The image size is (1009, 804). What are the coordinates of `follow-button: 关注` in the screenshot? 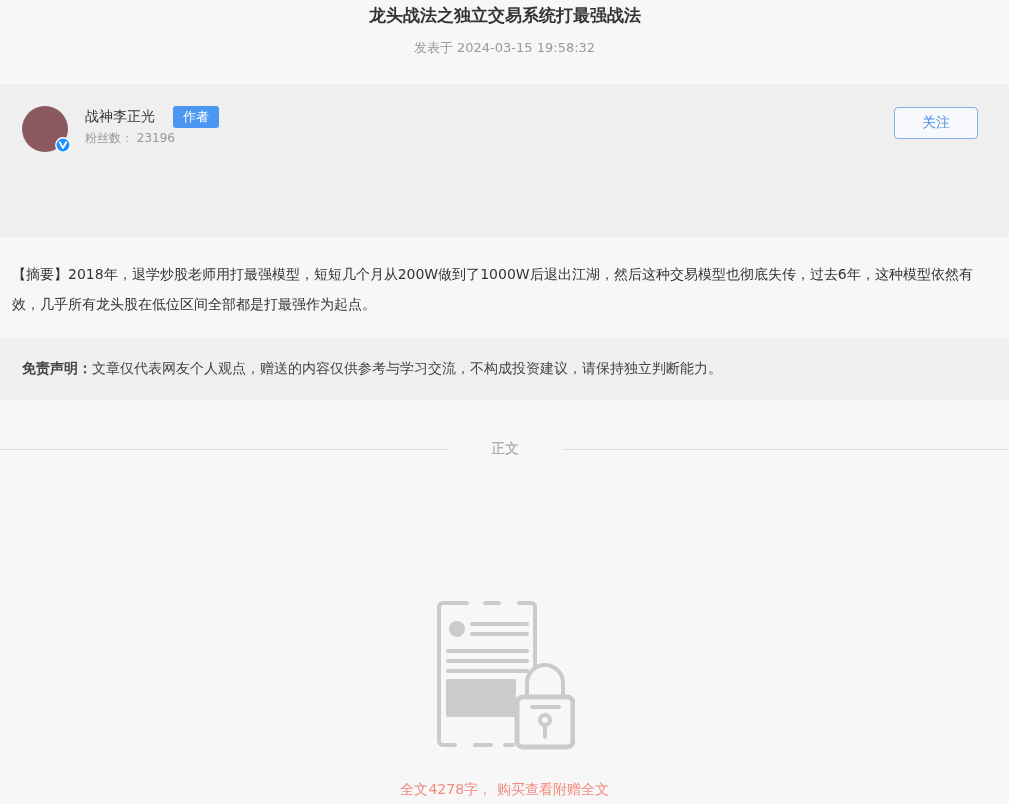 It's located at (936, 123).